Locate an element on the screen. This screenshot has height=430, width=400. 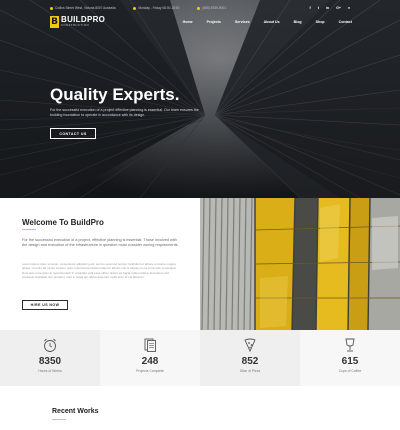
nav-item-home: Home is located at coordinates (188, 22).